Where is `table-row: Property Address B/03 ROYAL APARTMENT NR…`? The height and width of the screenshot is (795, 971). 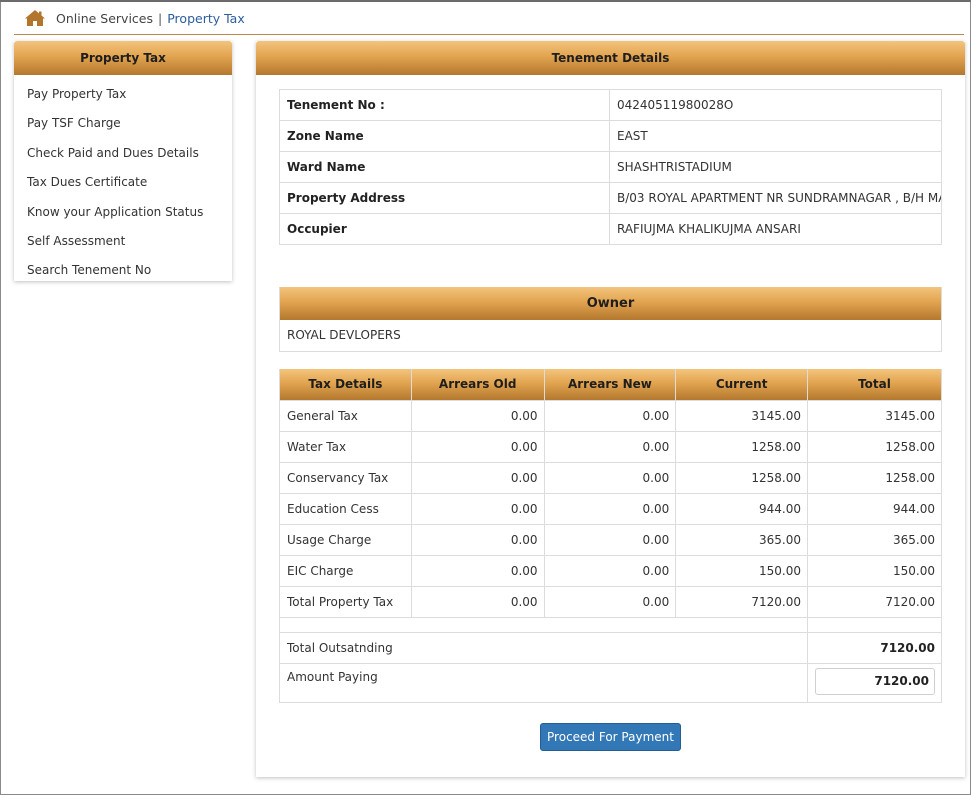
table-row: Property Address B/03 ROYAL APARTMENT NR… is located at coordinates (610, 198).